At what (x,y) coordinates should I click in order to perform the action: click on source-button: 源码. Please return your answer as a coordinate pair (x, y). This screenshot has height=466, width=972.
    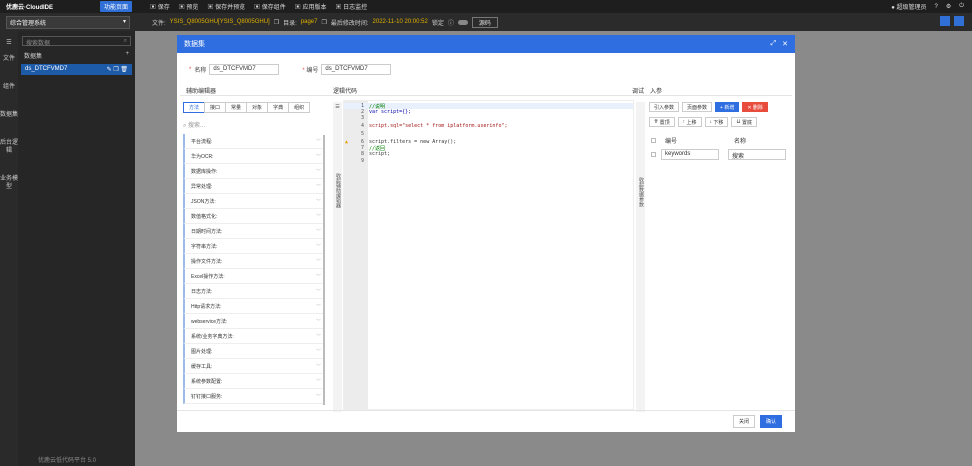
    Looking at the image, I should click on (484, 22).